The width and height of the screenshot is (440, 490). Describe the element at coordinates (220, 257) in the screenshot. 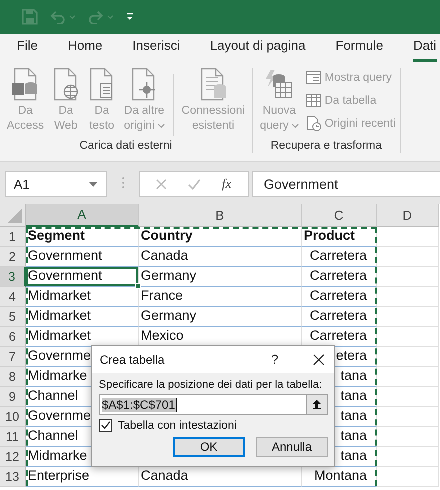

I see `table-cell: Canada` at that location.